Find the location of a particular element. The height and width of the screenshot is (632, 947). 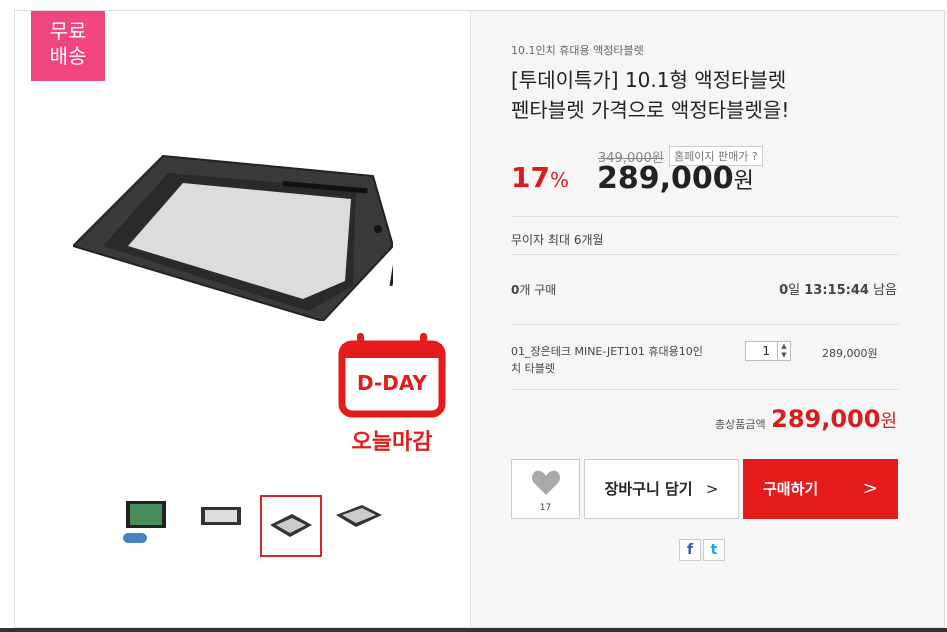

price-unit: 원 is located at coordinates (743, 181).